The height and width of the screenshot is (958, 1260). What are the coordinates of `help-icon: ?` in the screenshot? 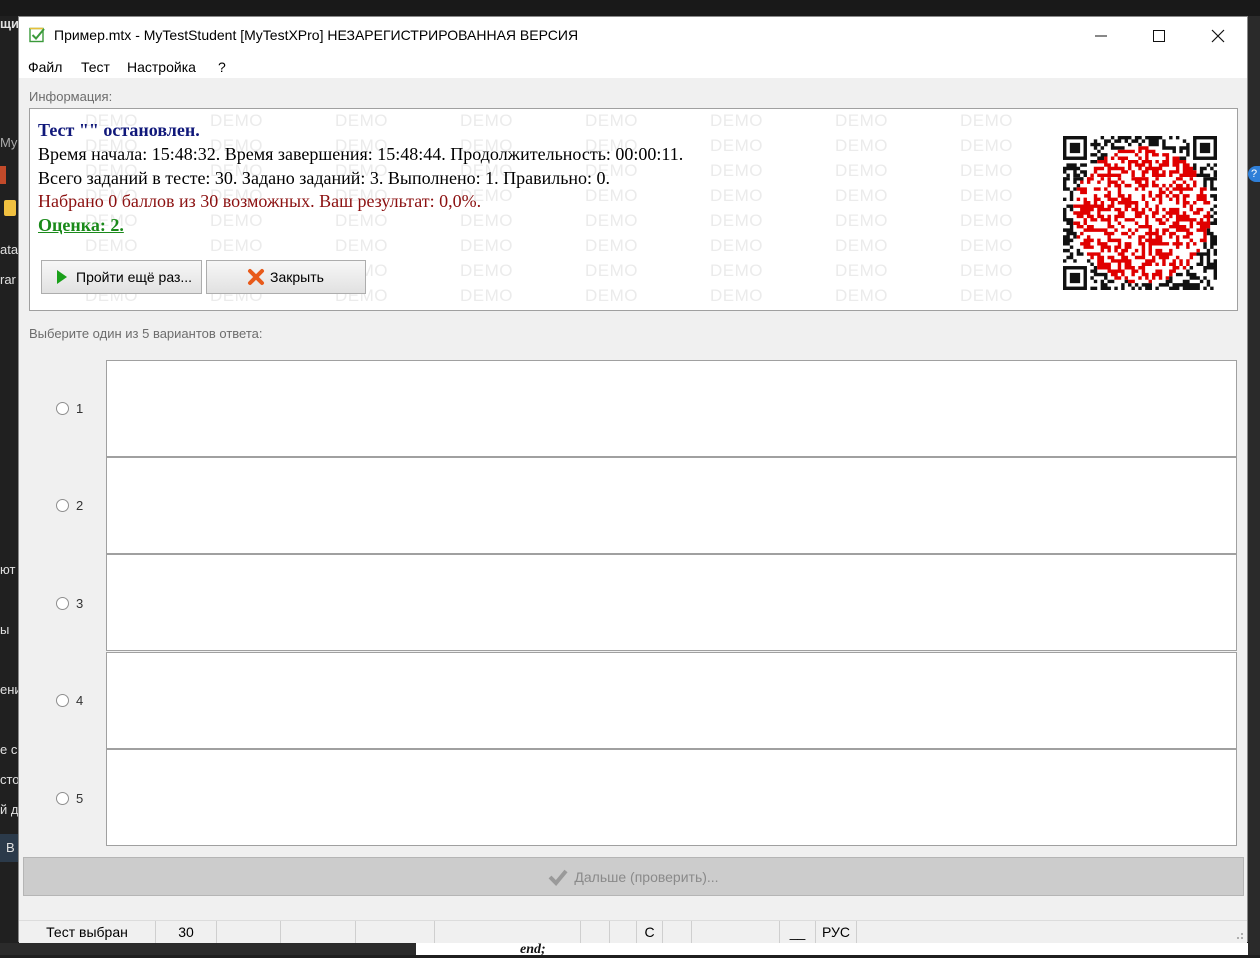 It's located at (1254, 174).